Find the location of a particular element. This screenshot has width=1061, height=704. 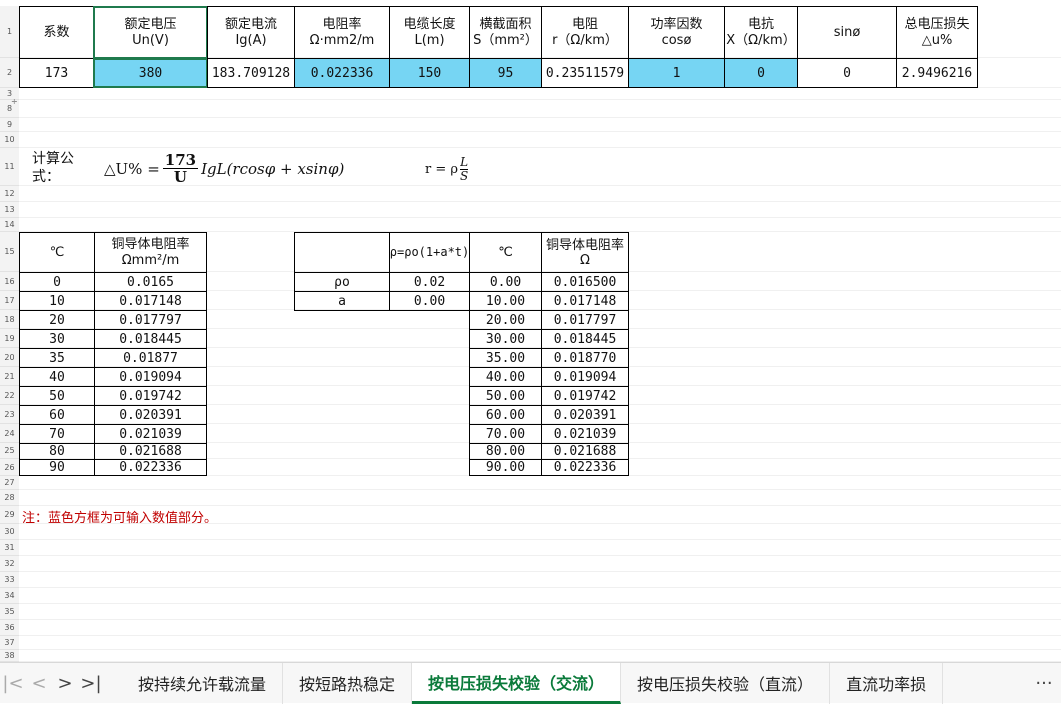

temperature-cell: 50 is located at coordinates (57, 396).